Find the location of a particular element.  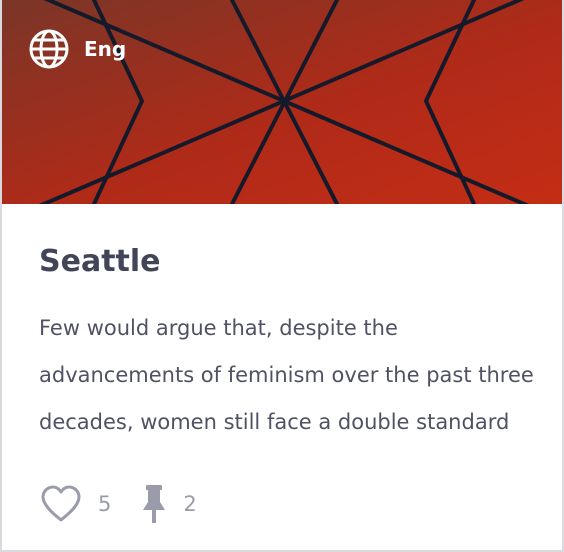

pin-count: 2 is located at coordinates (190, 504).